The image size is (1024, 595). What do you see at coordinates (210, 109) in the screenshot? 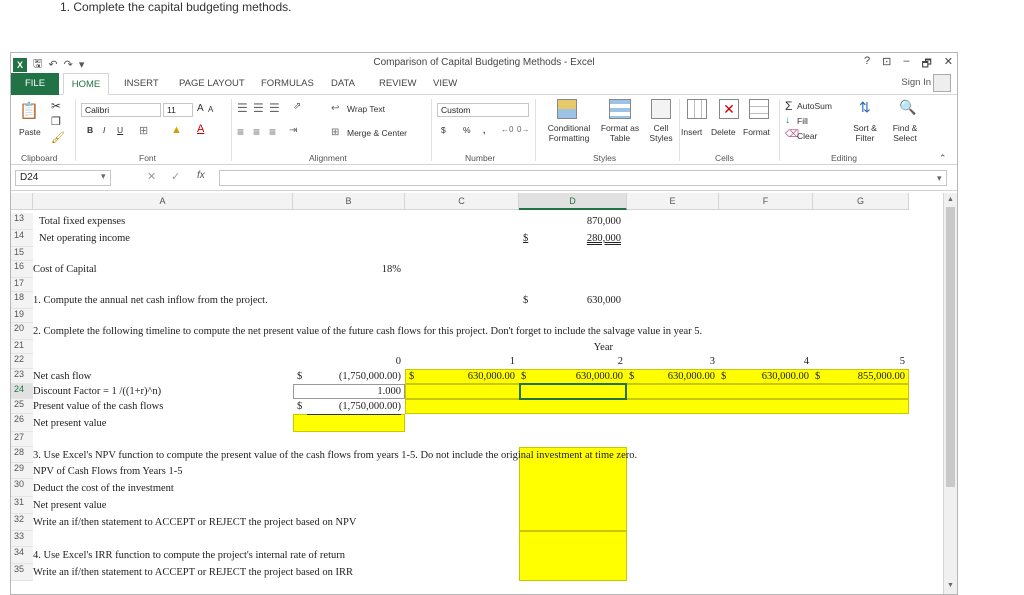
I see `shrink-font-button: A` at bounding box center [210, 109].